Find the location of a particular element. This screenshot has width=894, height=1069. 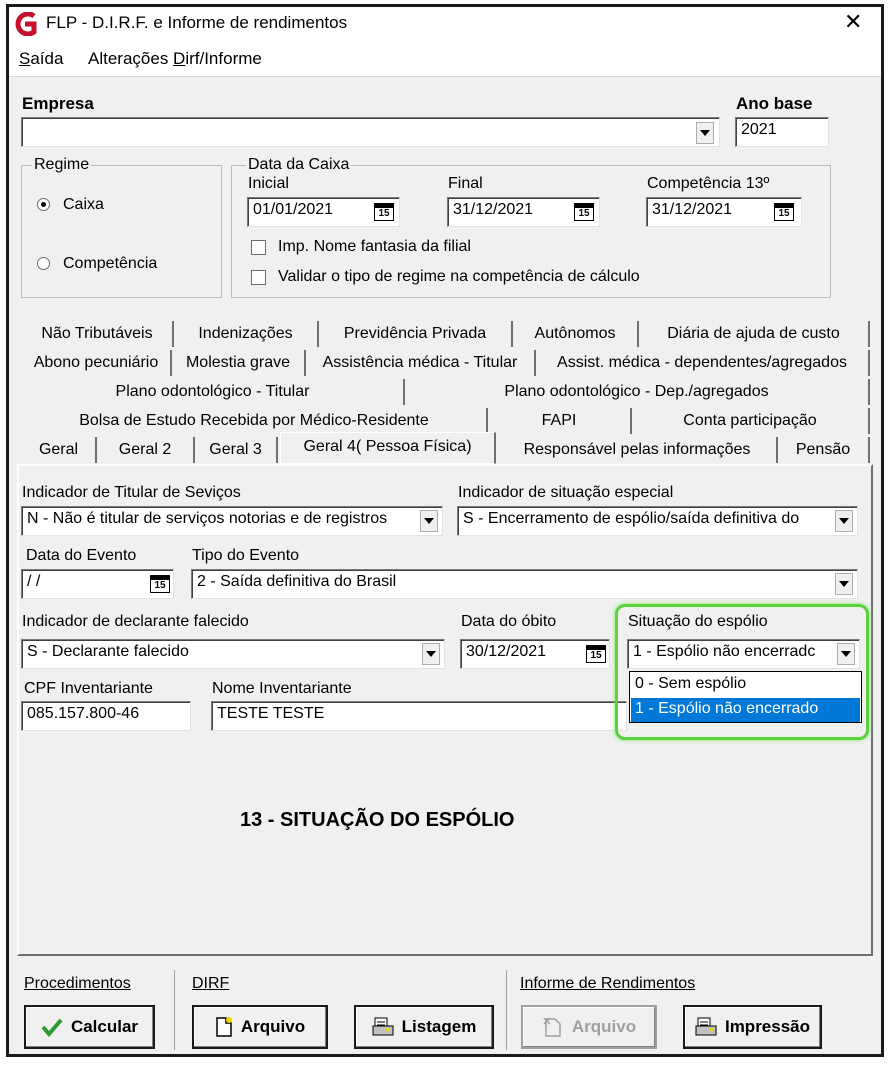

informe-arquivo-button: Arquivo is located at coordinates (589, 1027).